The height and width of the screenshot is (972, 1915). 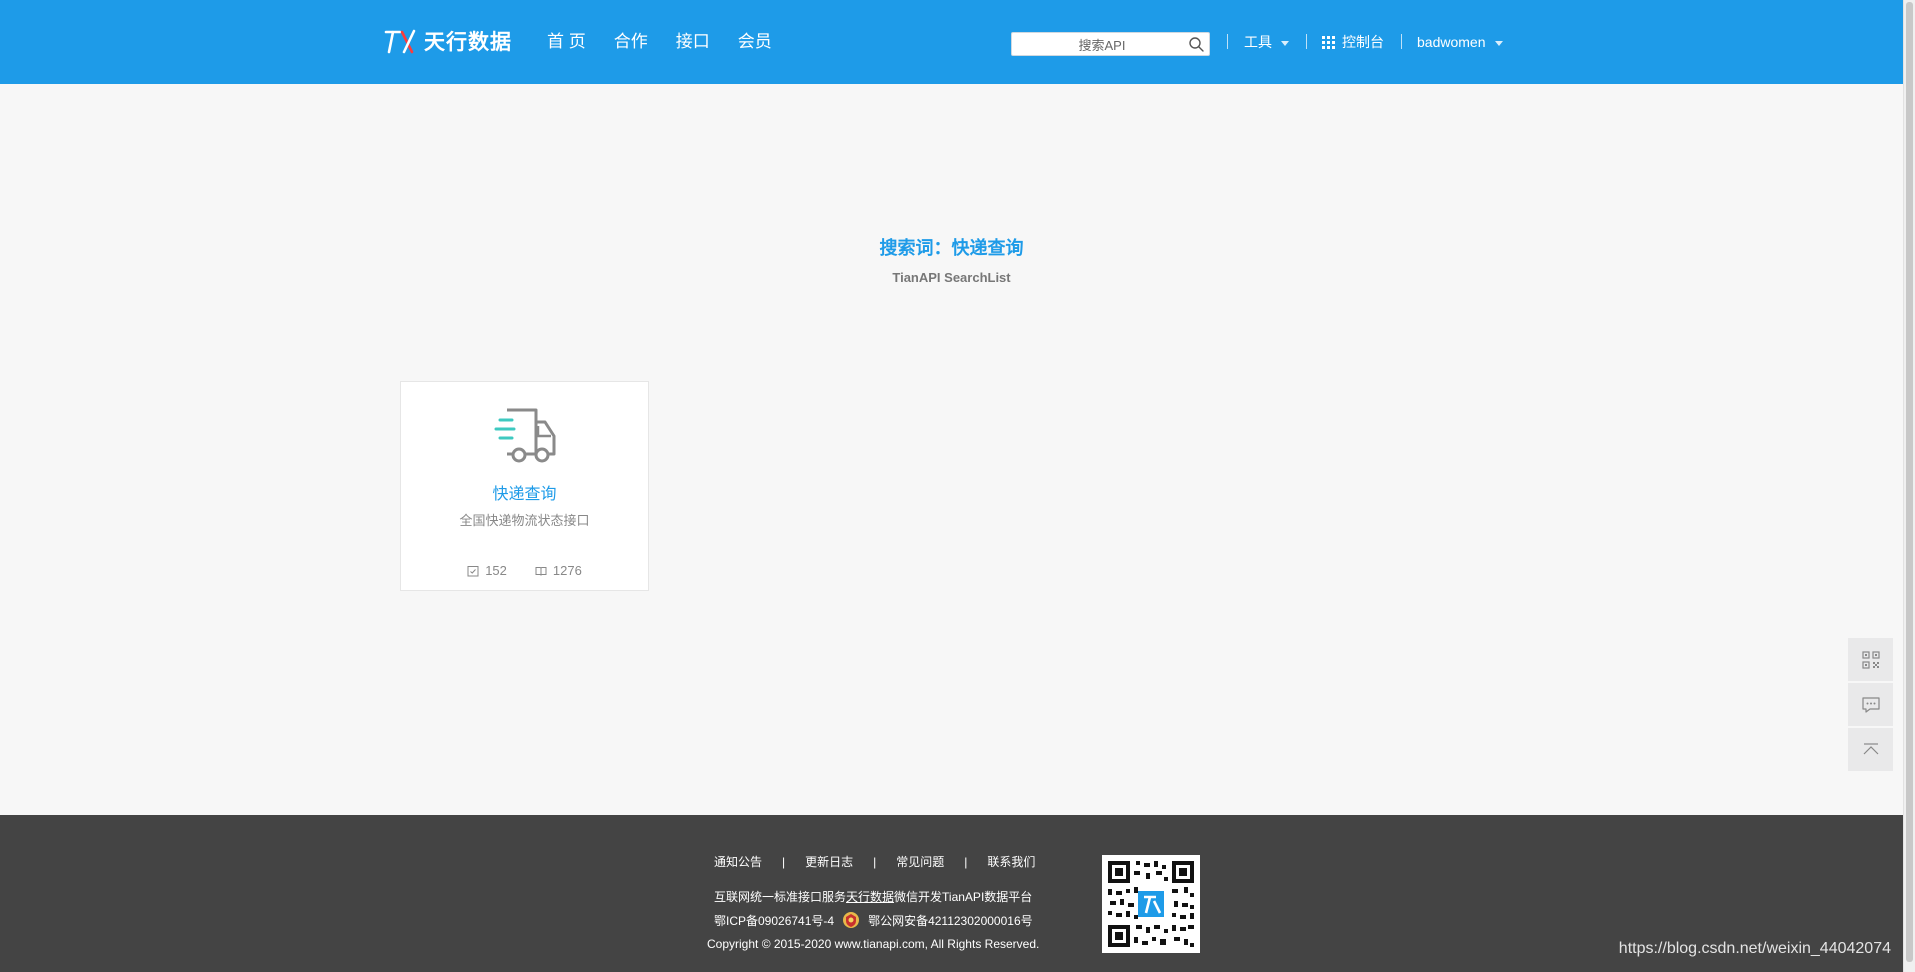 I want to click on api-card: 快递查询 全国快递物流状态接口 152 1276, so click(x=524, y=486).